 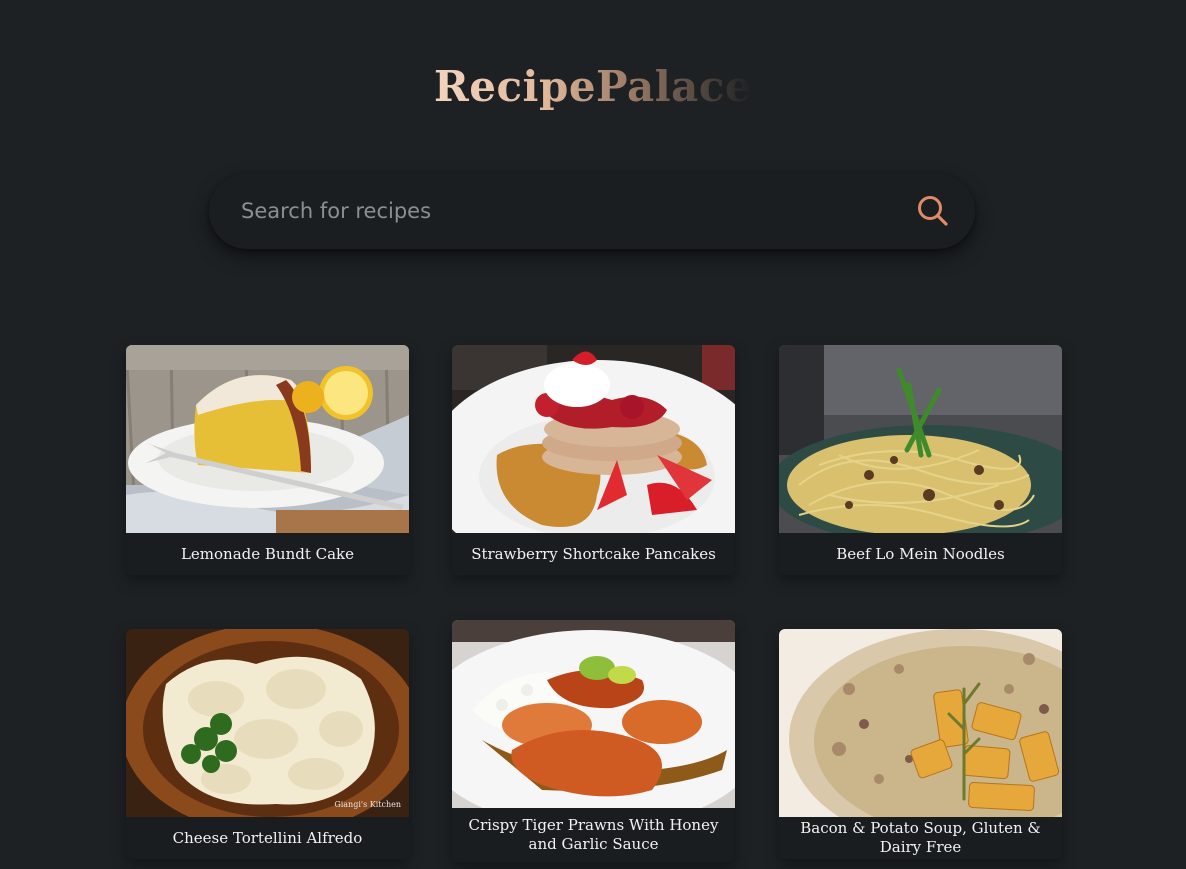 I want to click on recipe-title: Strawberry Shortcake Pancakes, so click(x=593, y=554).